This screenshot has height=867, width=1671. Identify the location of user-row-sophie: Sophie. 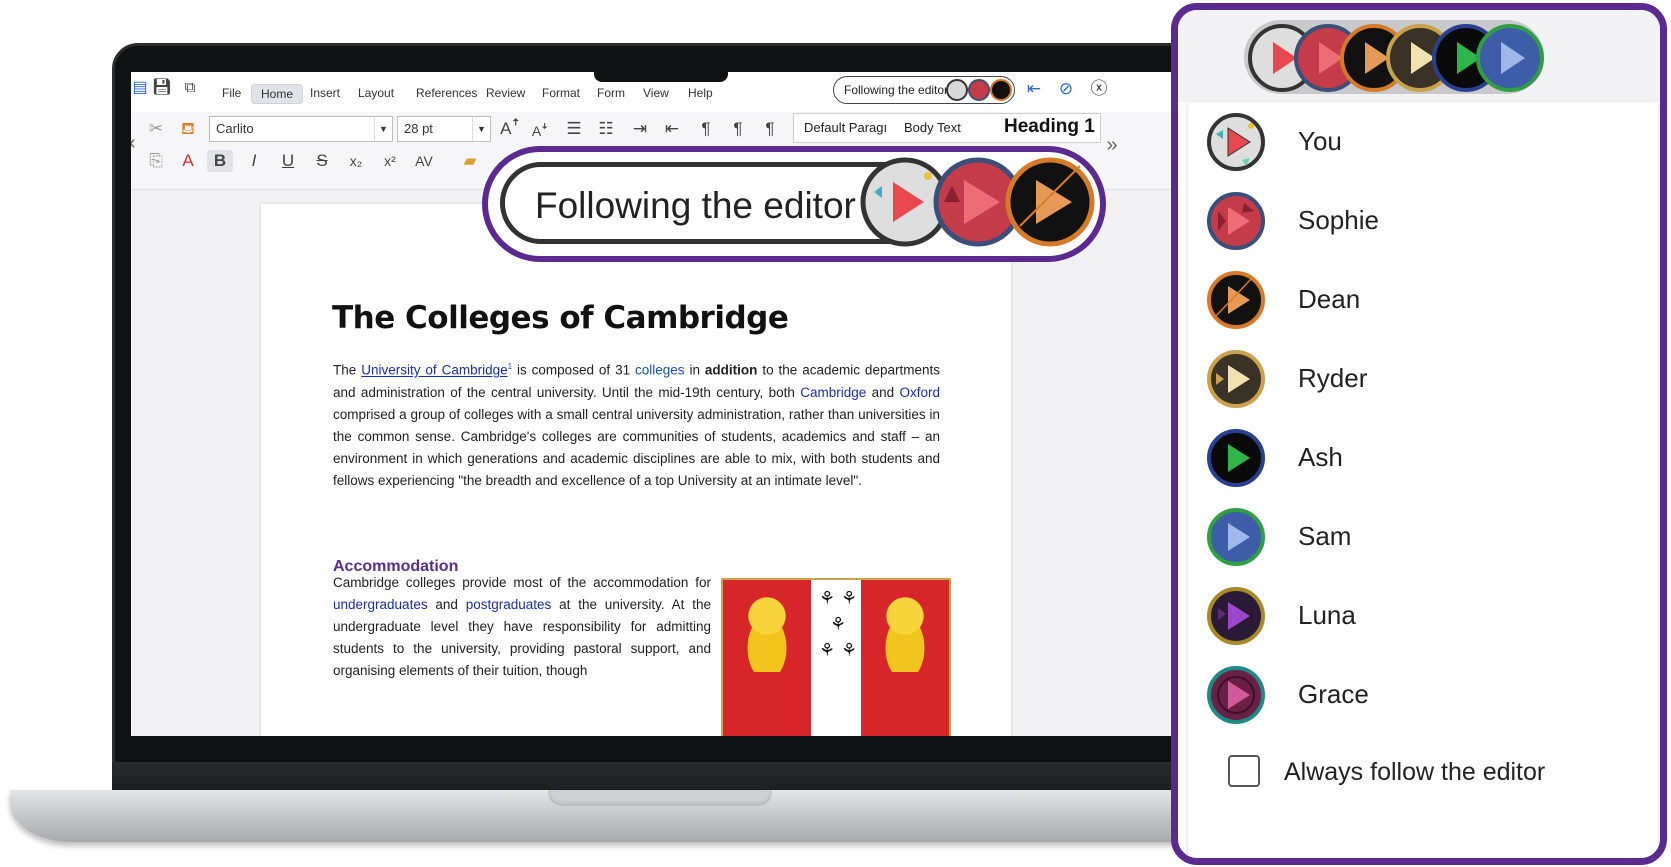
(1423, 221).